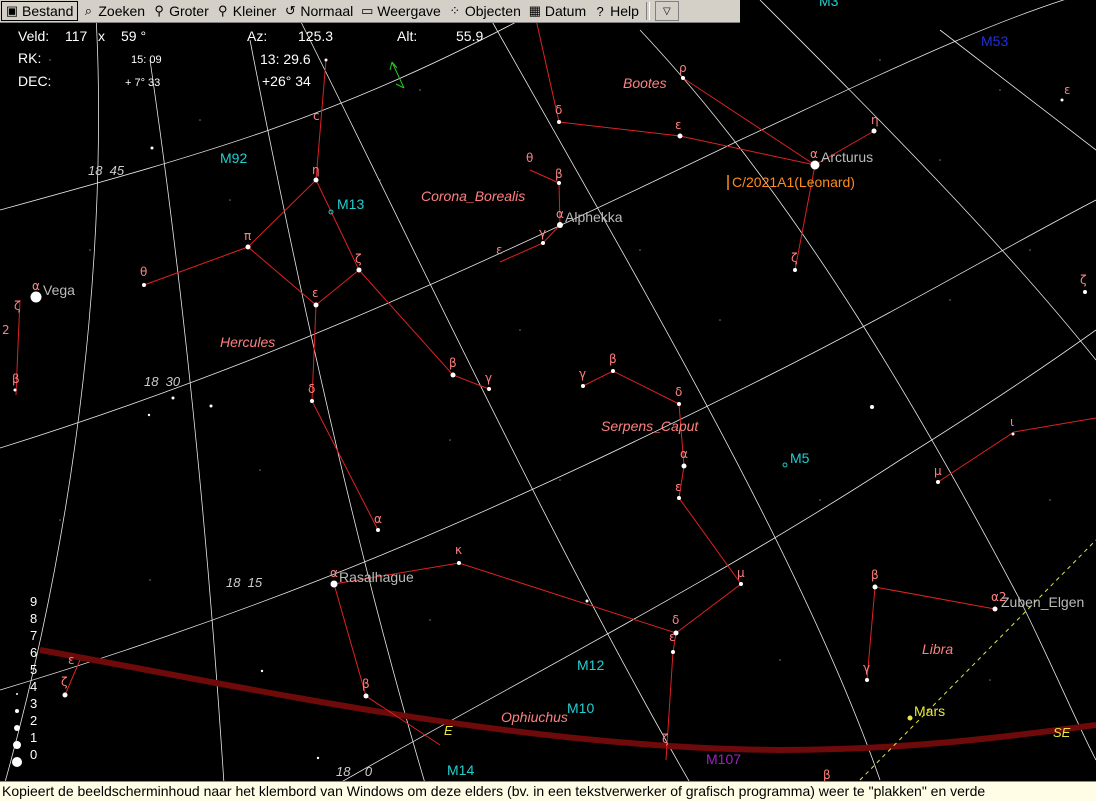  What do you see at coordinates (34, 669) in the screenshot?
I see `magnitude-label: 5` at bounding box center [34, 669].